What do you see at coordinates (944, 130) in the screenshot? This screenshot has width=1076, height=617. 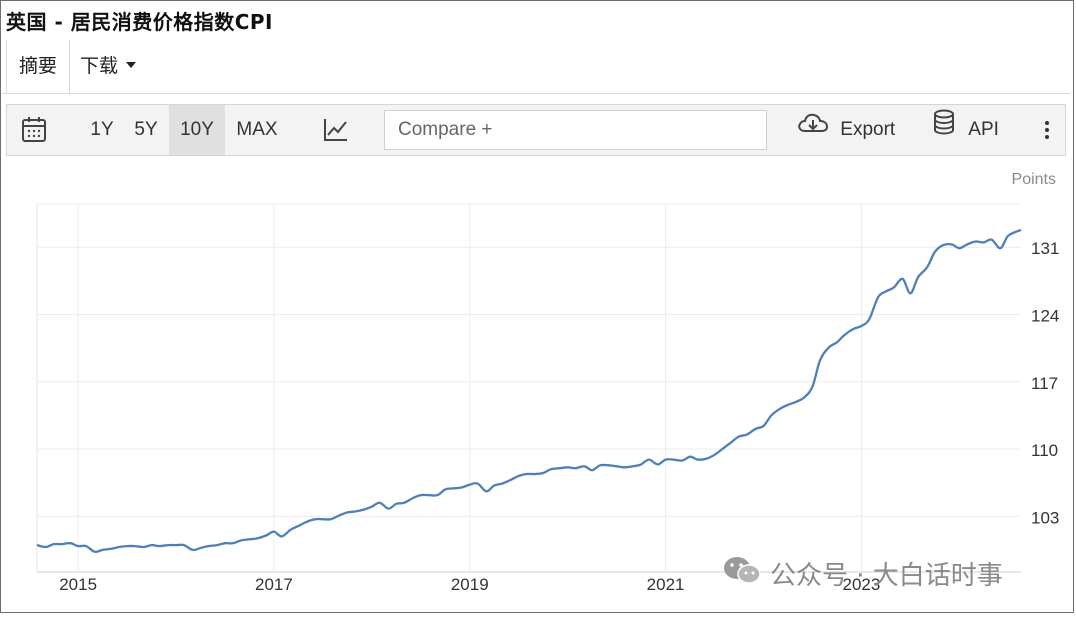 I see `database-icon` at bounding box center [944, 130].